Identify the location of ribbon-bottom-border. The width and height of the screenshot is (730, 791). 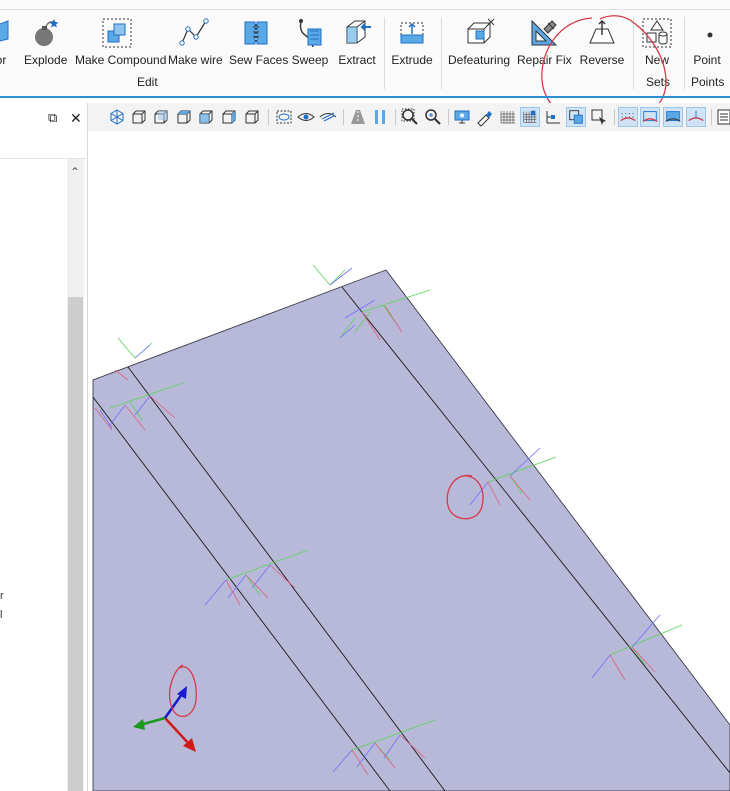
(365, 97).